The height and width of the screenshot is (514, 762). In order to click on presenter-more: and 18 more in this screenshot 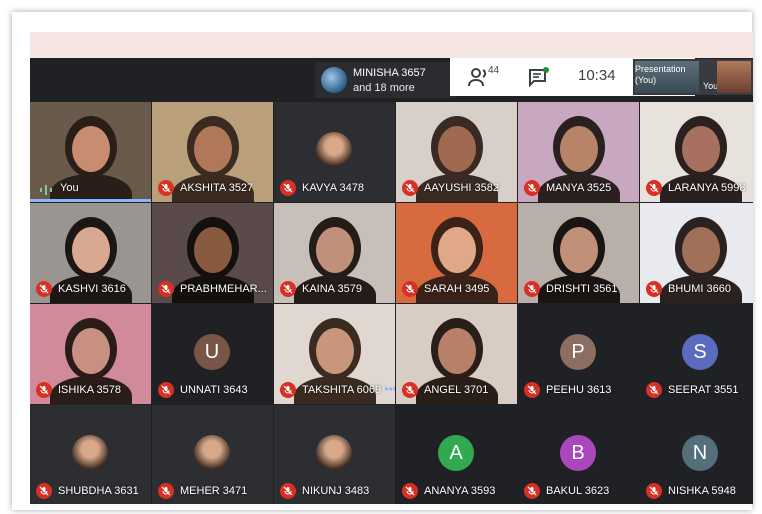, I will do `click(384, 88)`.